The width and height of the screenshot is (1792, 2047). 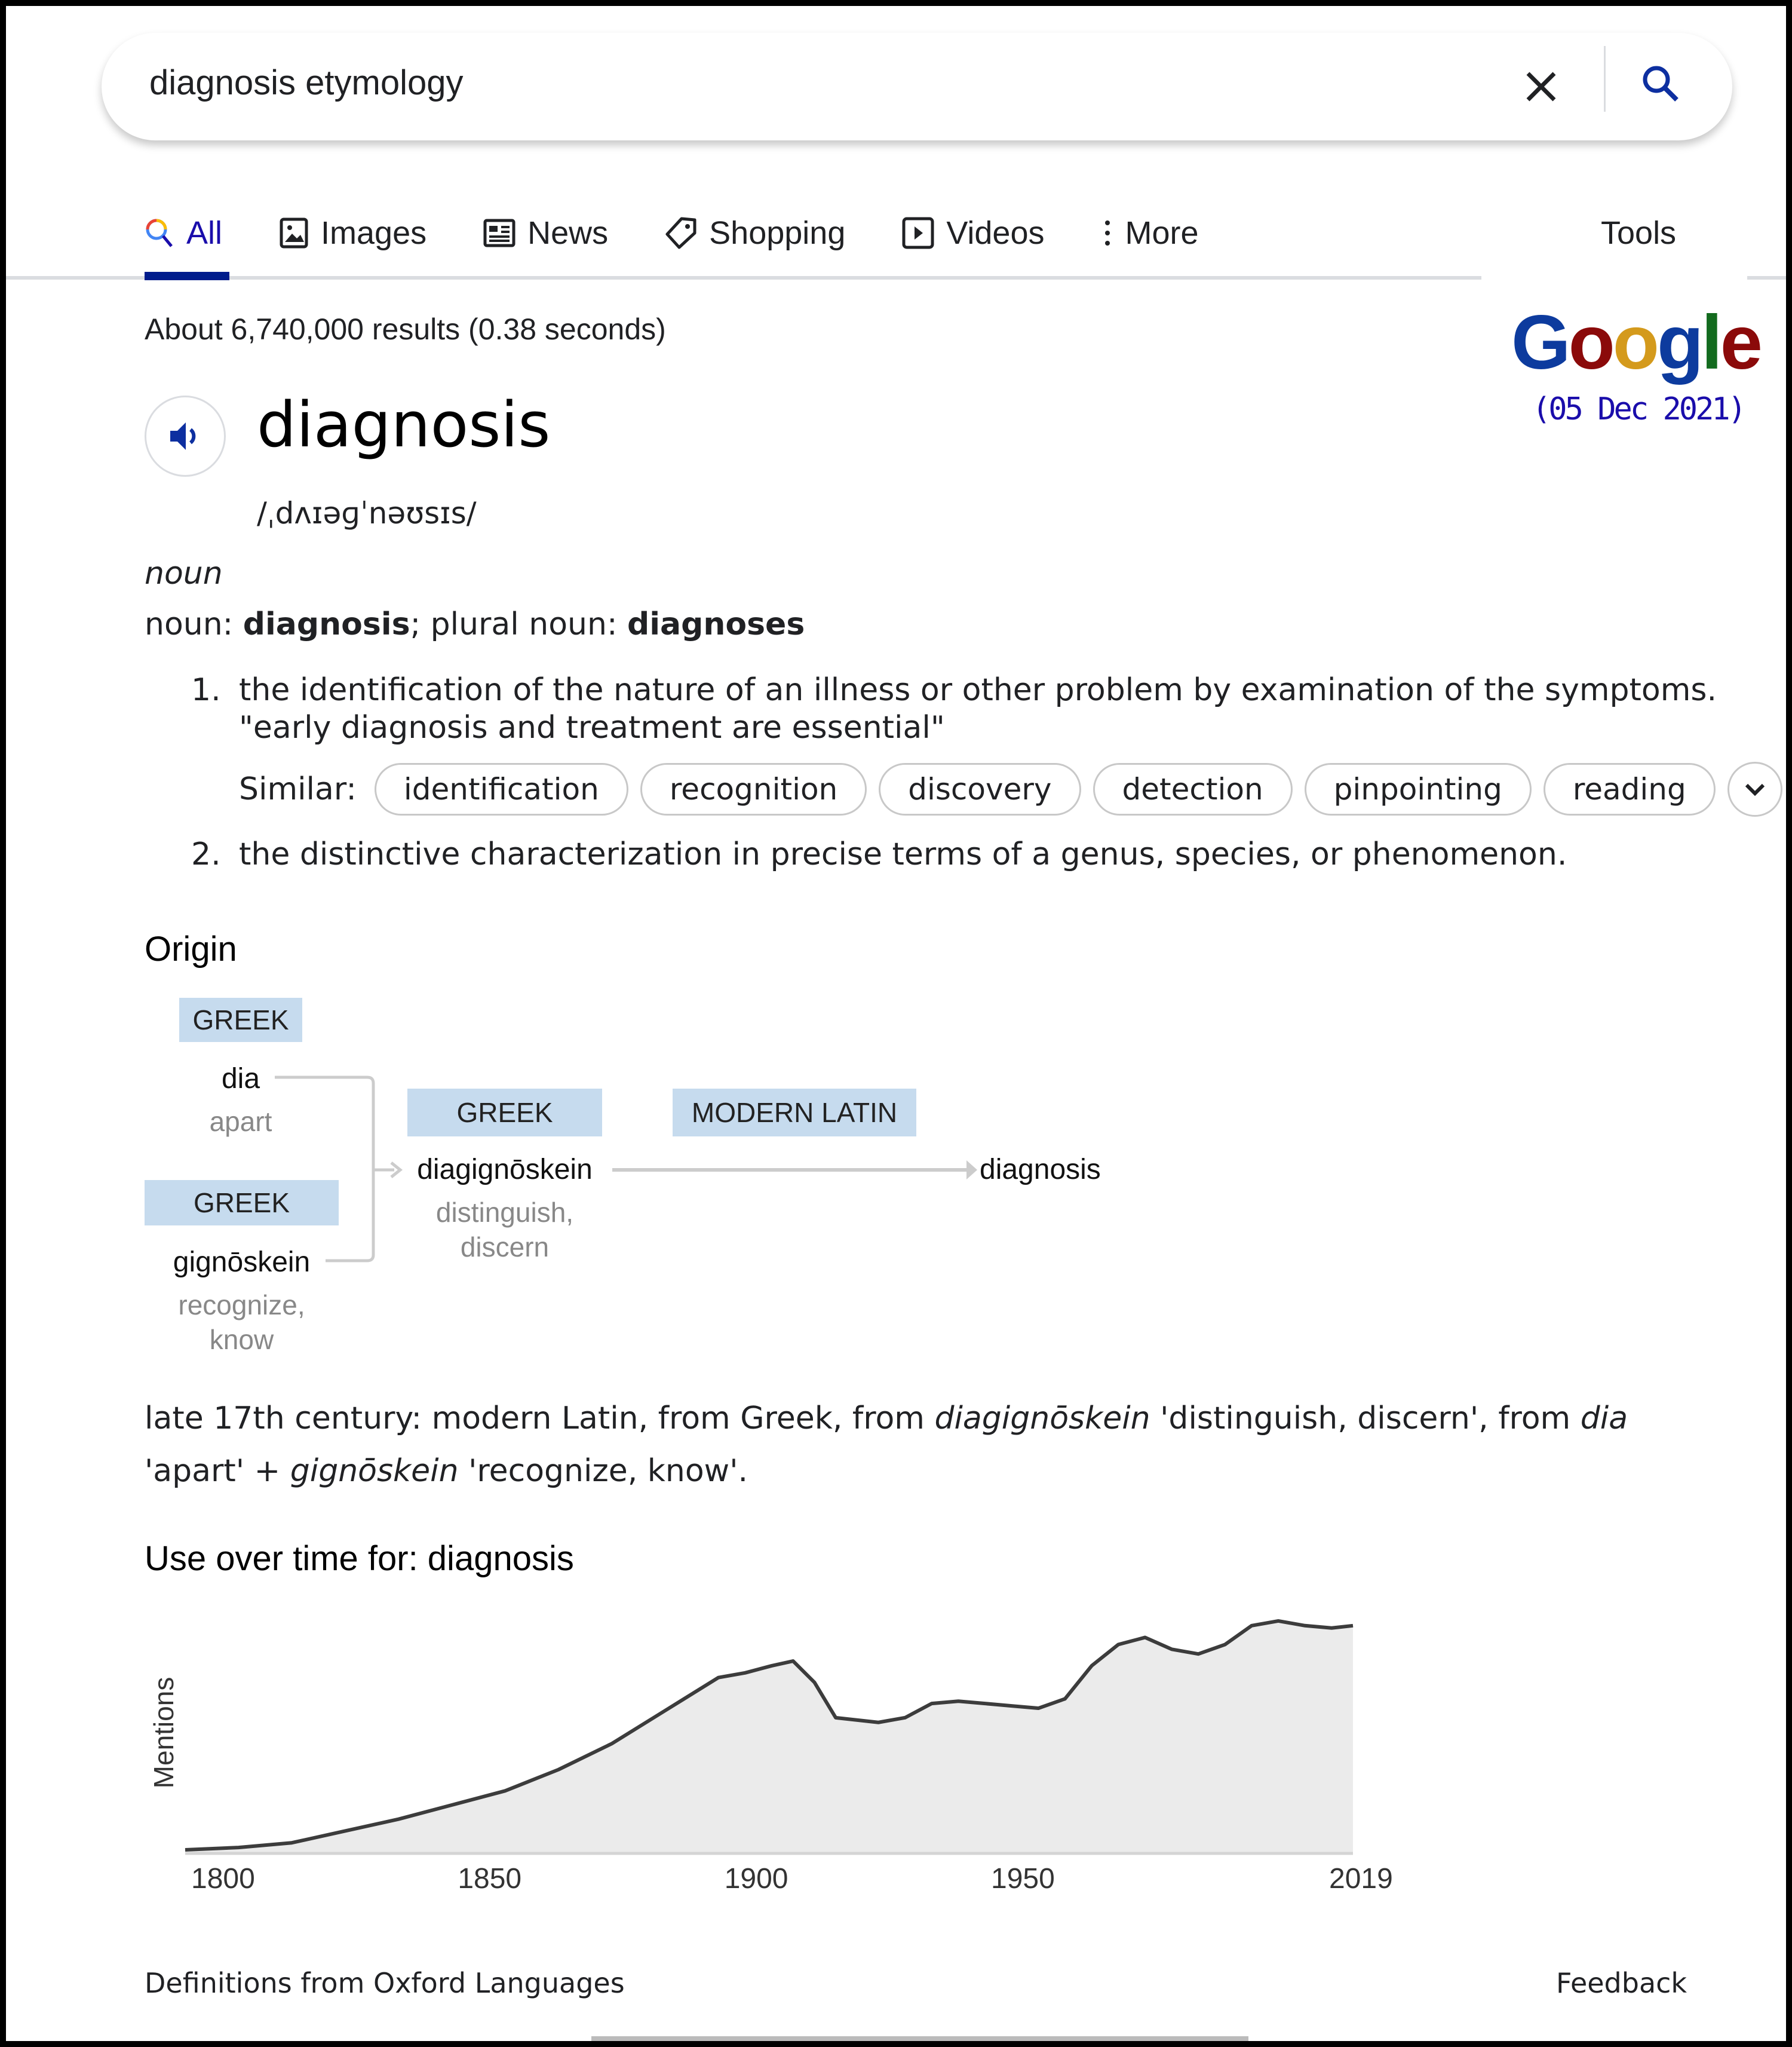 What do you see at coordinates (1541, 342) in the screenshot?
I see `logo-letter: G` at bounding box center [1541, 342].